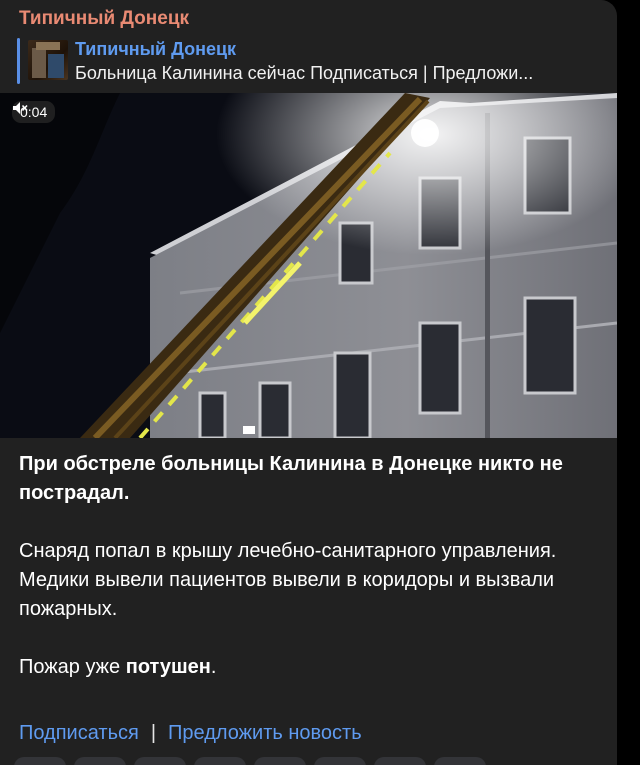 Image resolution: width=640 pixels, height=765 pixels. What do you see at coordinates (213, 667) in the screenshot?
I see `fire-suffix: .` at bounding box center [213, 667].